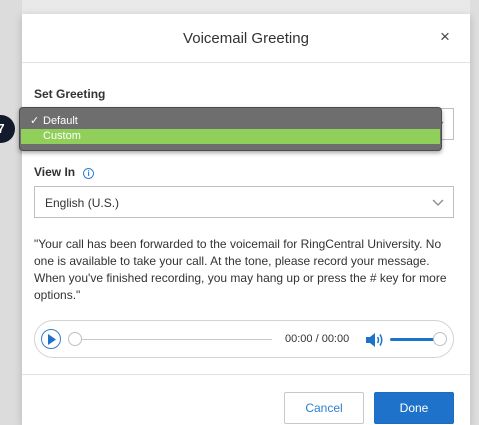  I want to click on dropdown-option-custom: Custom, so click(230, 136).